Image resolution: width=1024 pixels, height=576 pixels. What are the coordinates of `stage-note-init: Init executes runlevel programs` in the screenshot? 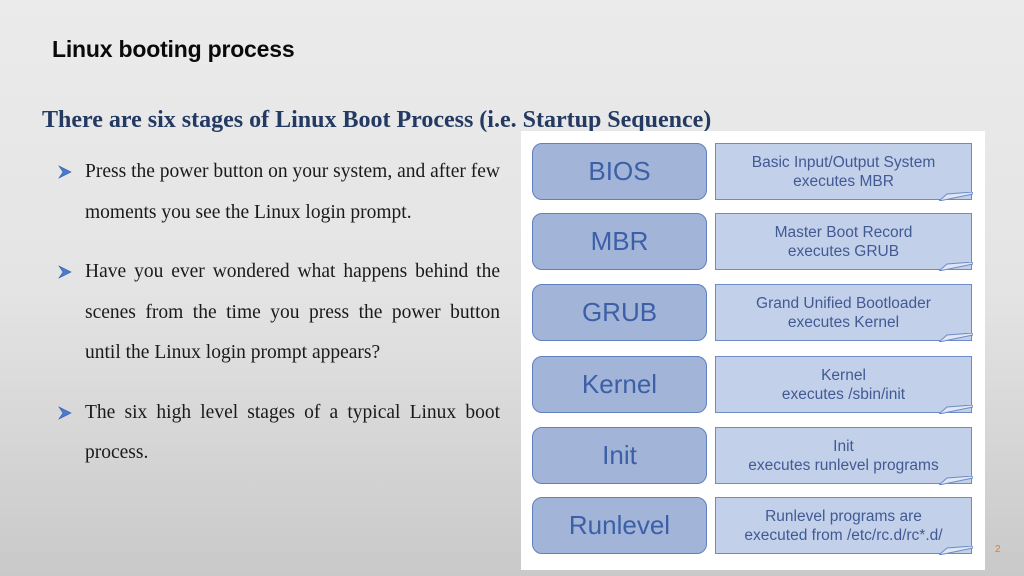 It's located at (844, 456).